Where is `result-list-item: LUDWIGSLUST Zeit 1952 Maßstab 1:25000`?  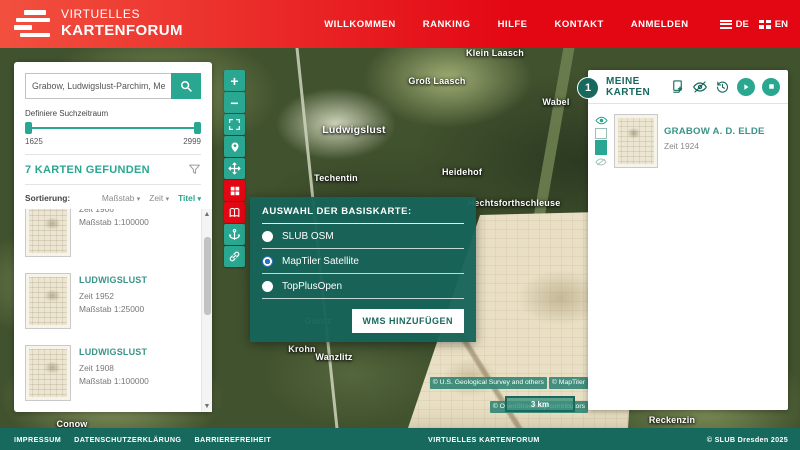 result-list-item: LUDWIGSLUST Zeit 1952 Maßstab 1:25000 is located at coordinates (109, 301).